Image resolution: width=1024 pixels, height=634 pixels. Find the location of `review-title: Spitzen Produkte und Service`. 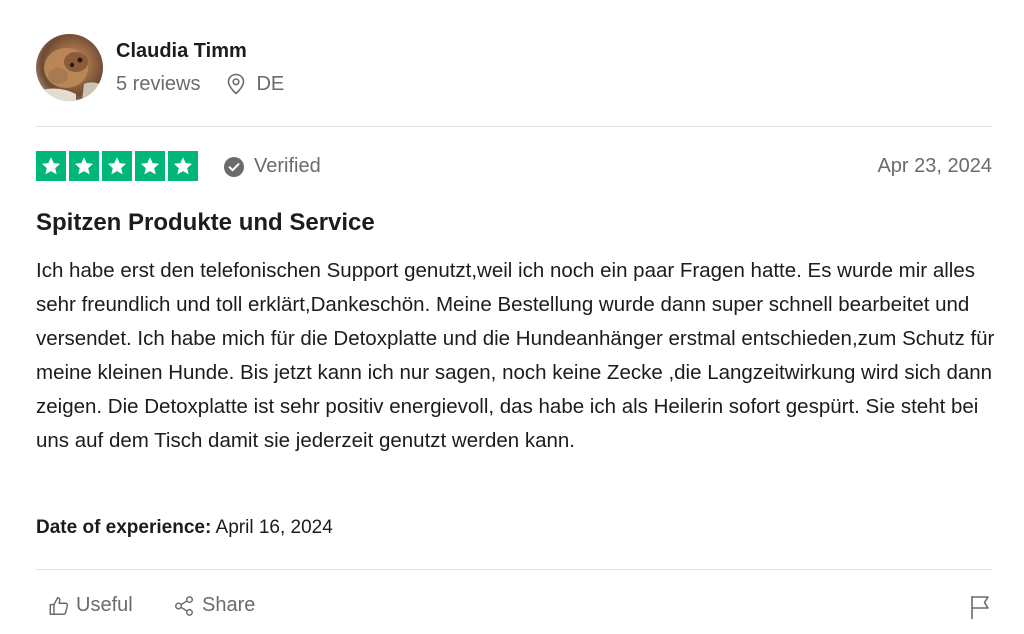

review-title: Spitzen Produkte und Service is located at coordinates (205, 222).